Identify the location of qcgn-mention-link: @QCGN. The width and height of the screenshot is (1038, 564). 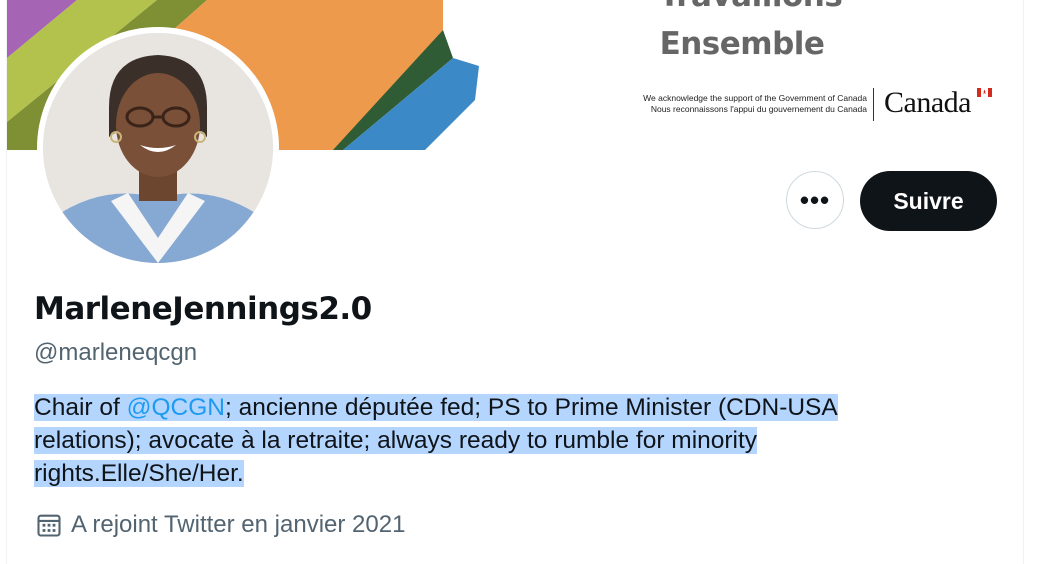
(176, 407).